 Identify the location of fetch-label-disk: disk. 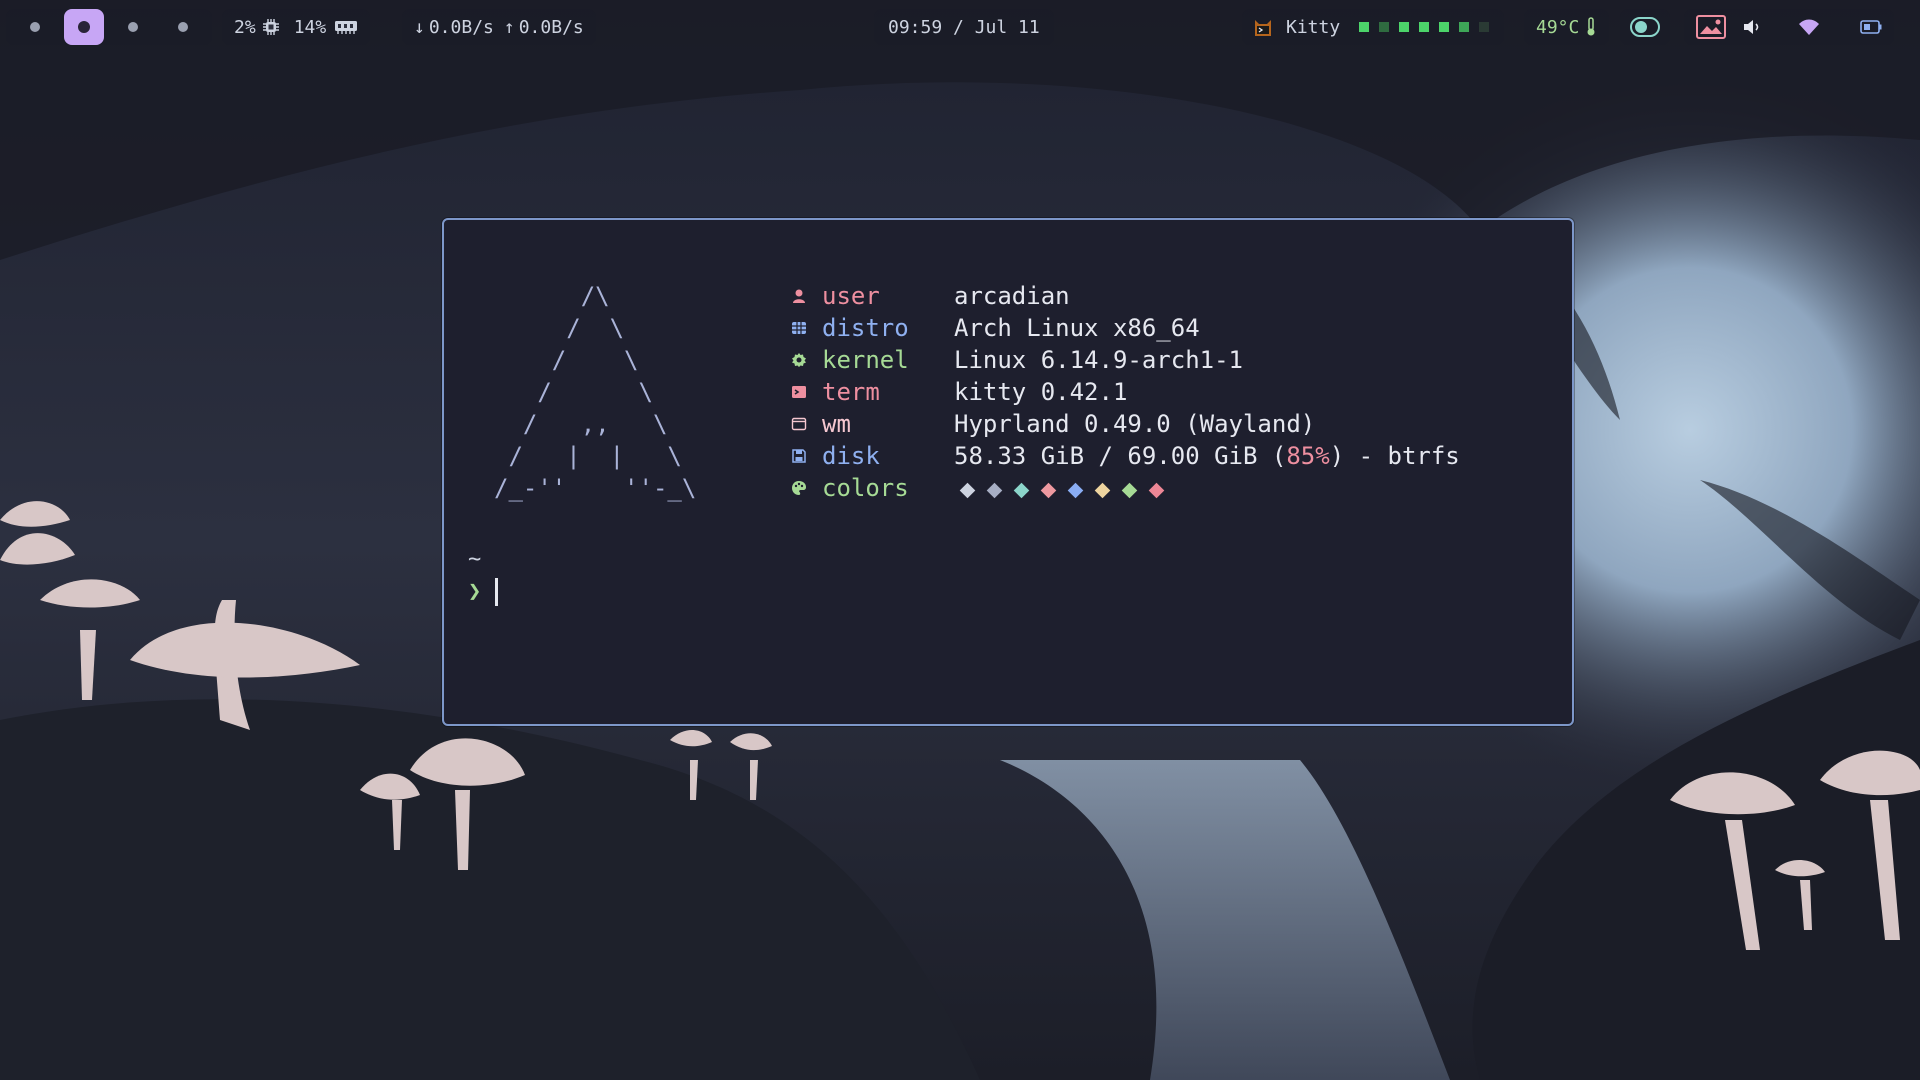
(851, 456).